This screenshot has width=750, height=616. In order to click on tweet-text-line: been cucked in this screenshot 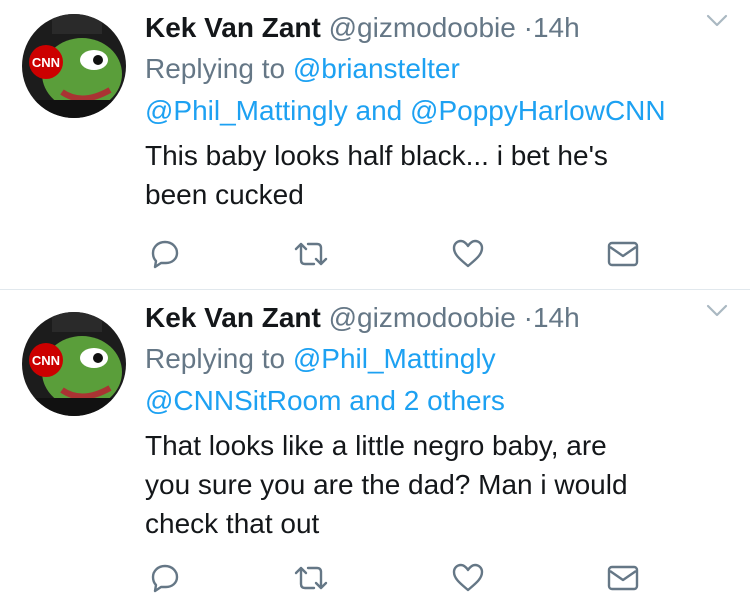, I will do `click(224, 194)`.